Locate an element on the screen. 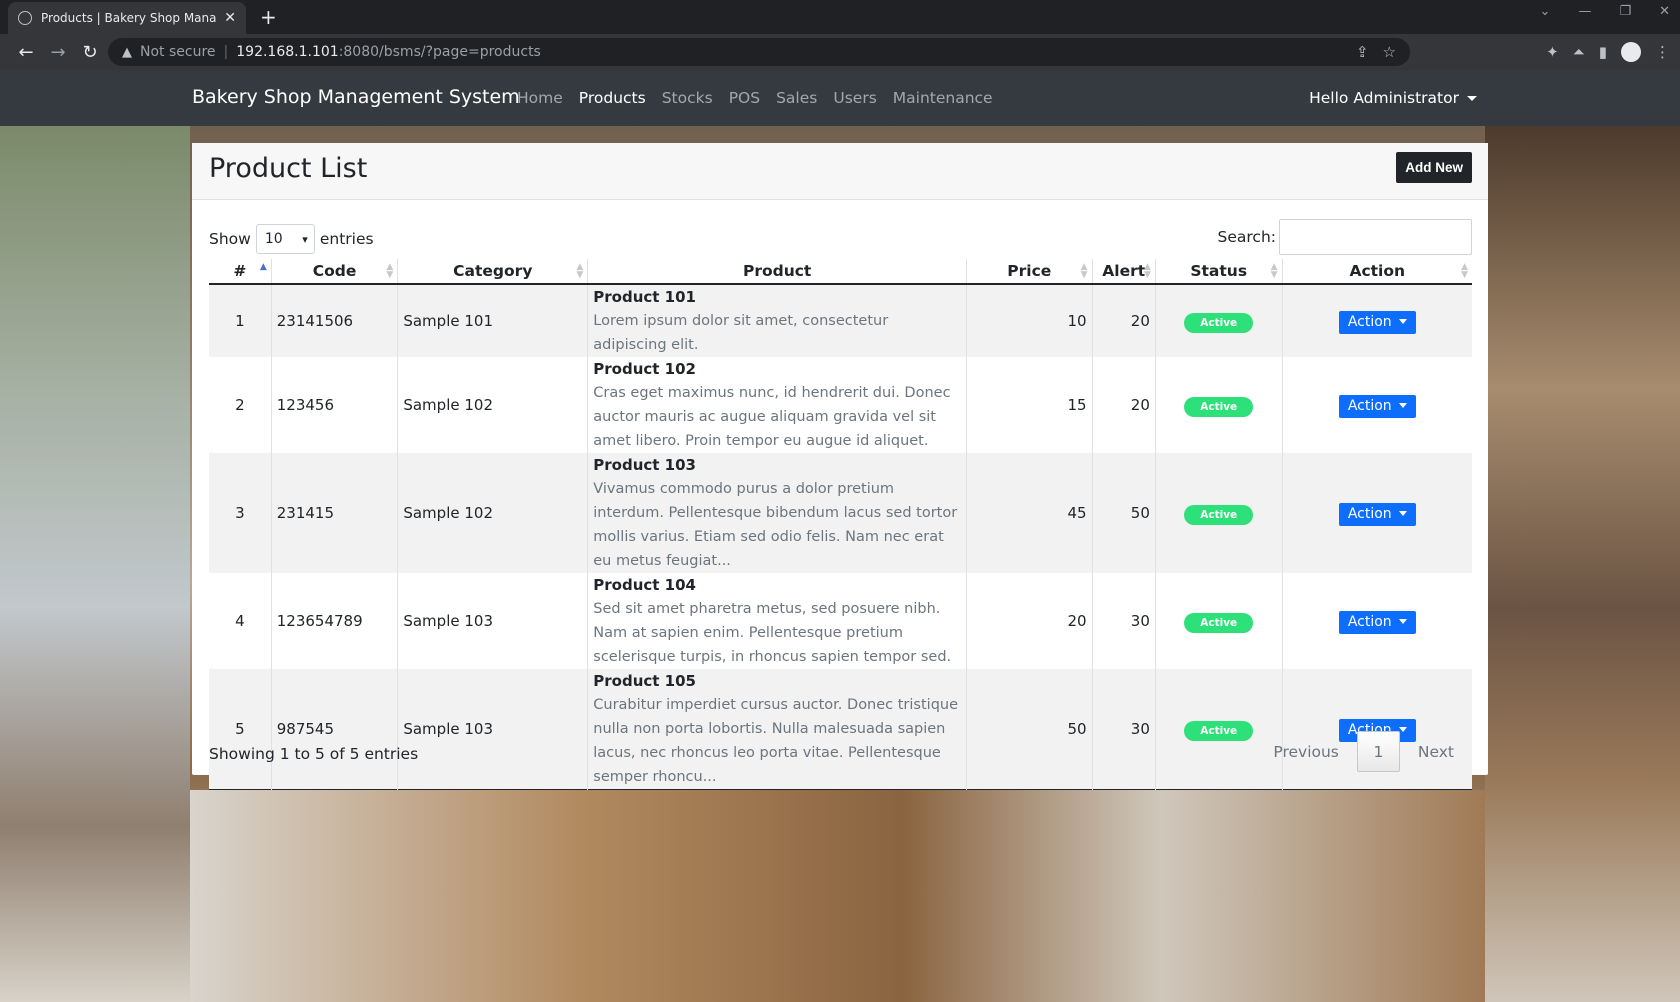 The image size is (1680, 1002). column-header-action: Action ▲ ▼ is located at coordinates (1376, 272).